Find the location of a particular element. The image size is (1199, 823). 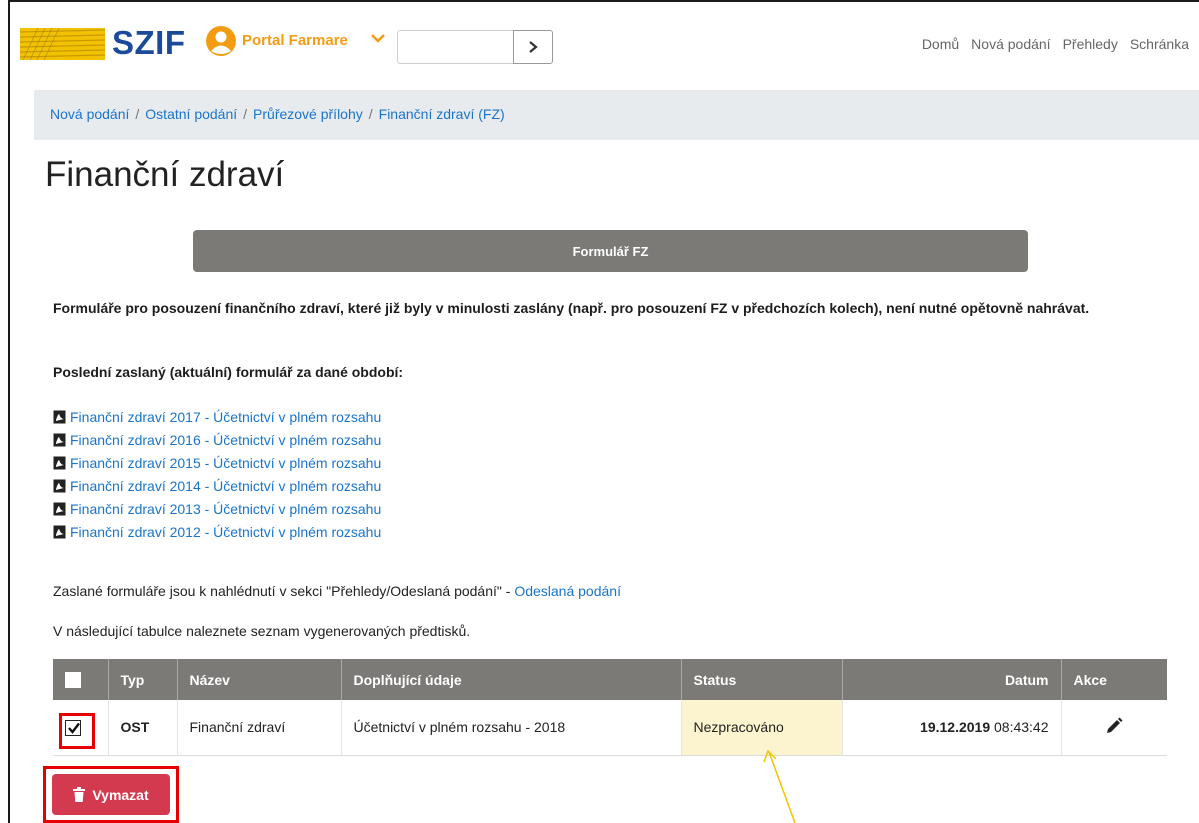

nav-link-home: Domů is located at coordinates (940, 44).